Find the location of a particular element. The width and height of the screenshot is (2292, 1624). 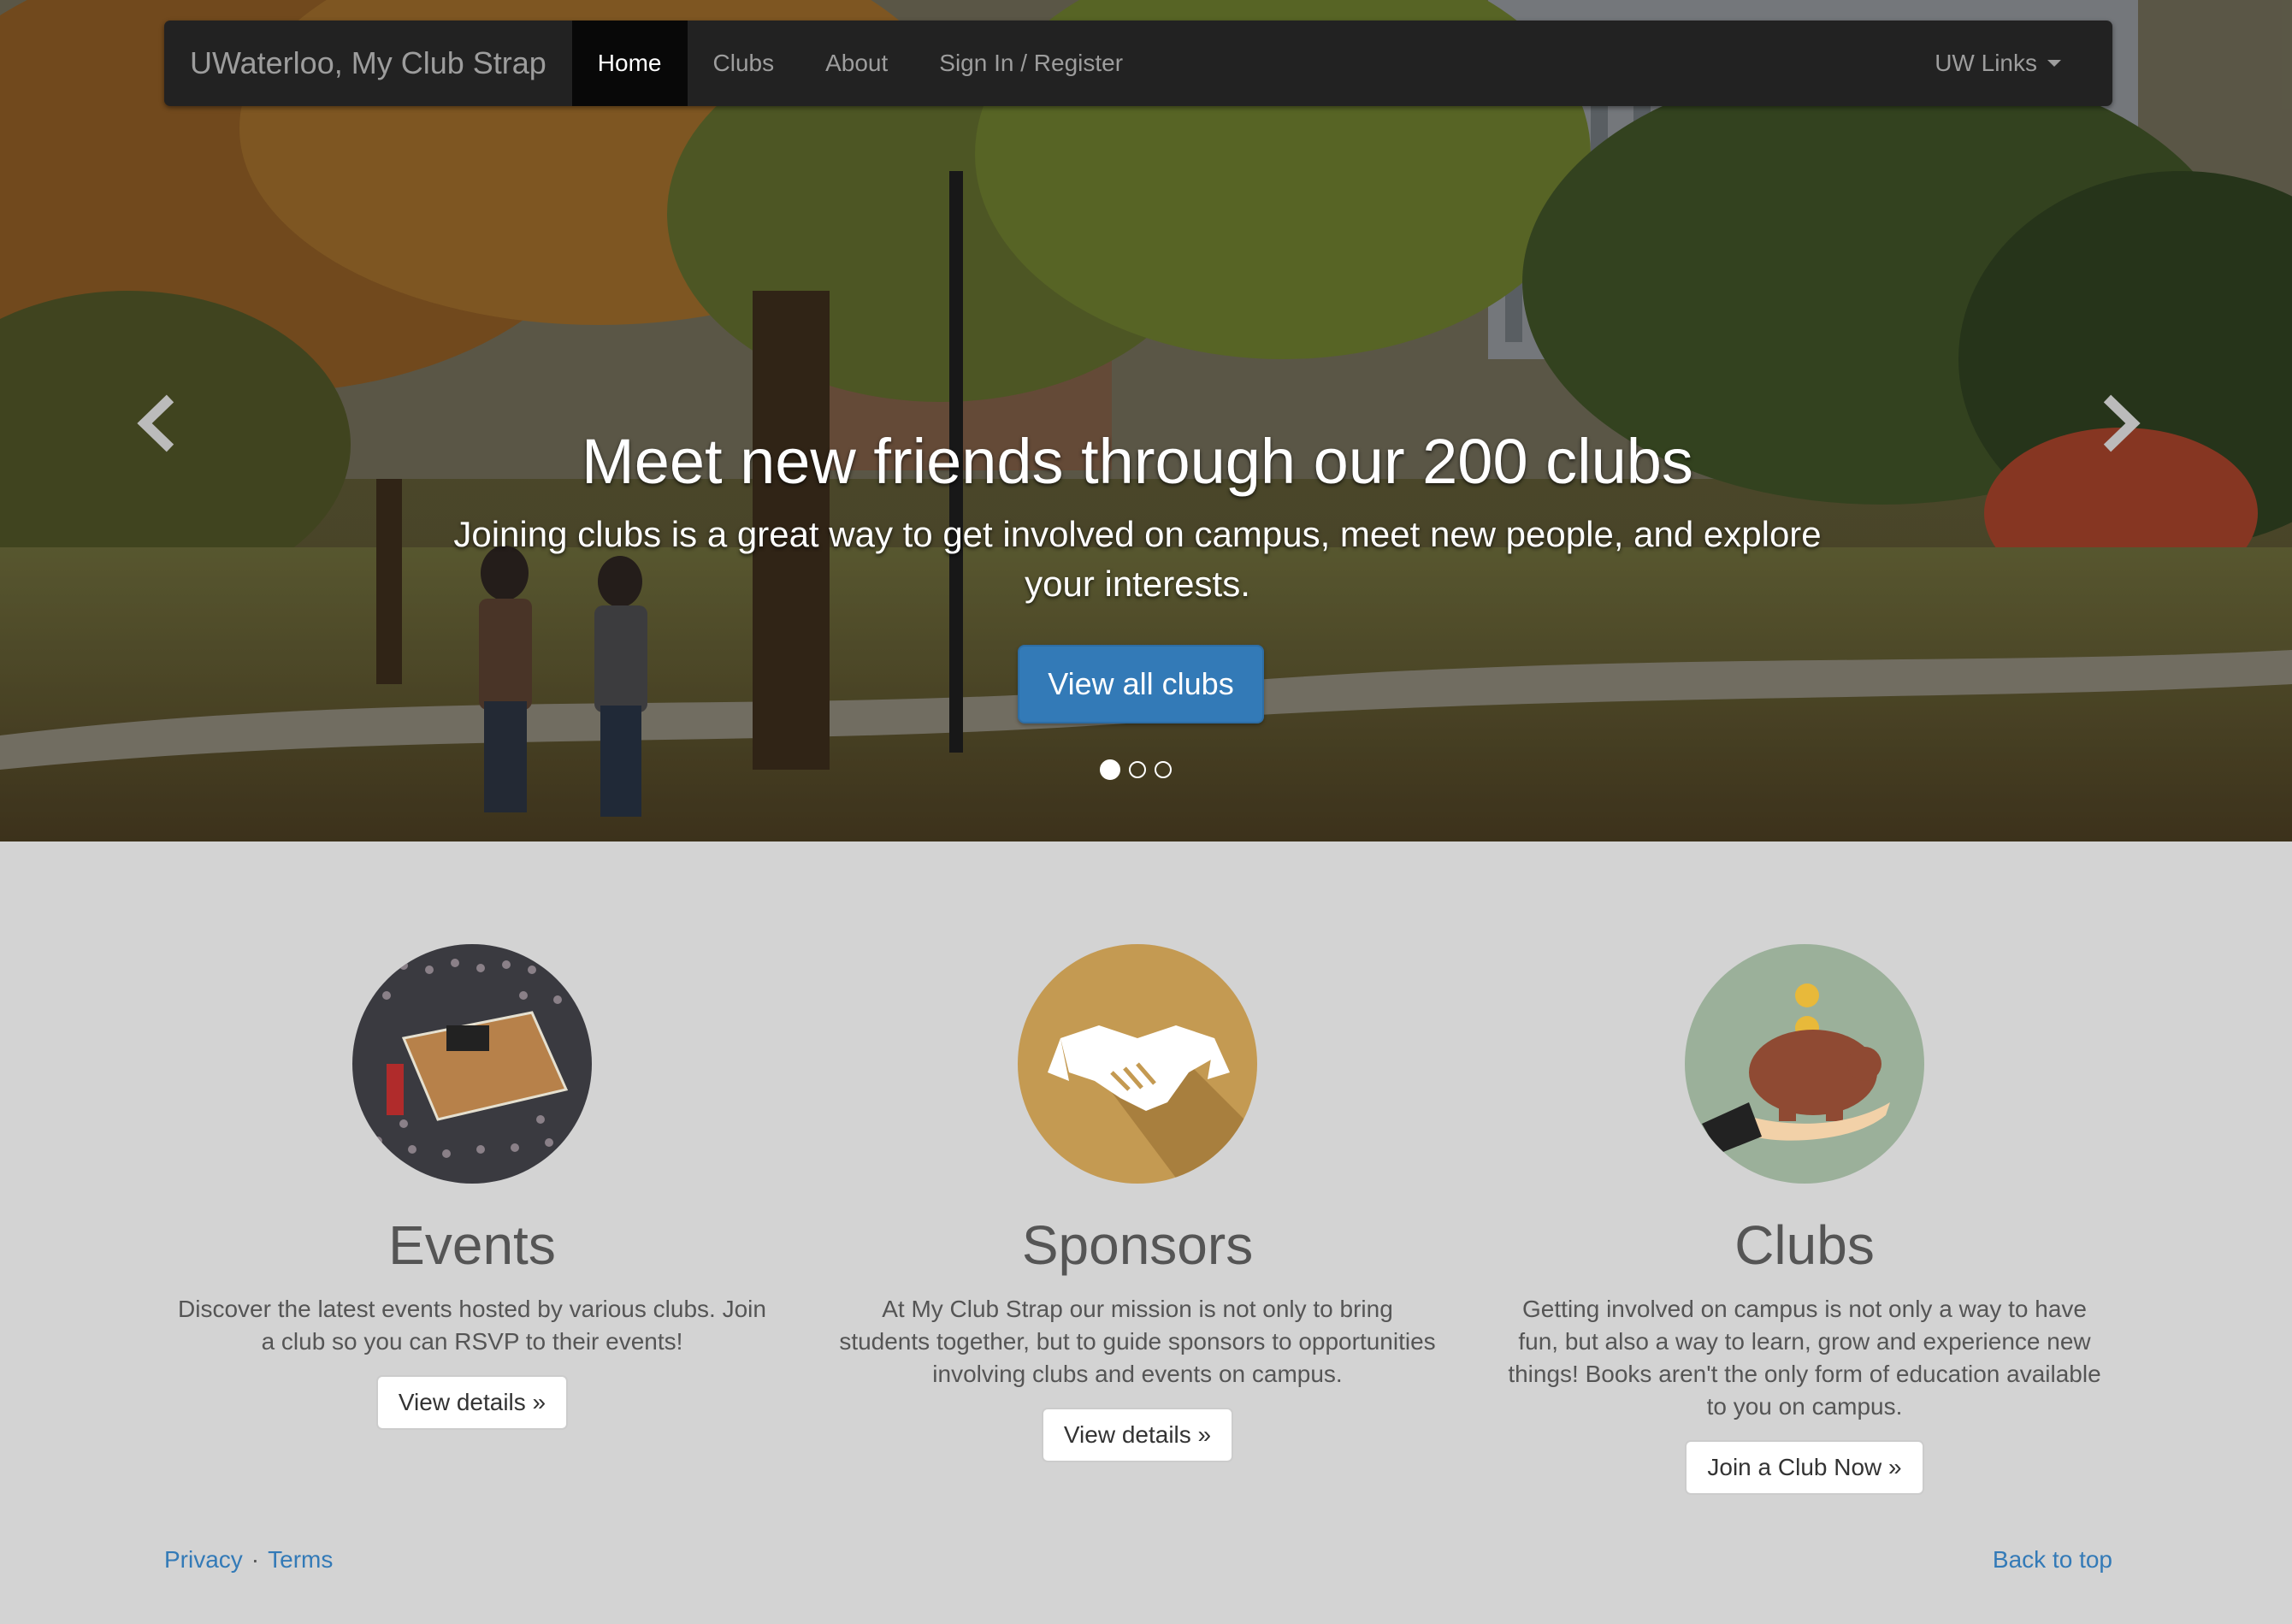

join-a-club-button: Join a Club Now » is located at coordinates (1804, 1467).